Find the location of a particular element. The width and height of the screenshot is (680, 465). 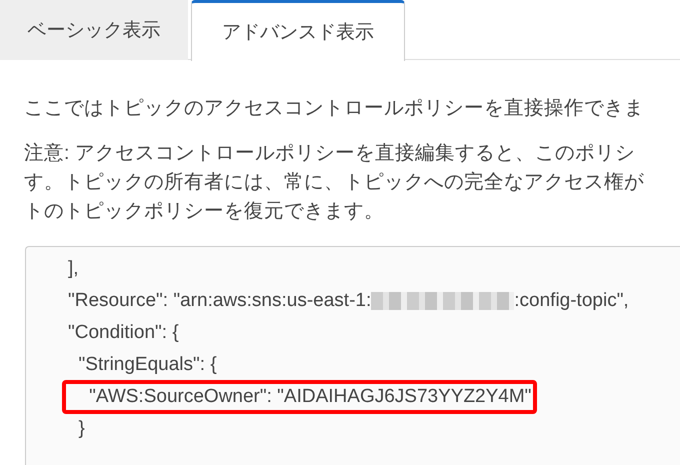

intro-text: ここではトピックのアクセスコントロールポリシーを直接操作できま is located at coordinates (334, 108).